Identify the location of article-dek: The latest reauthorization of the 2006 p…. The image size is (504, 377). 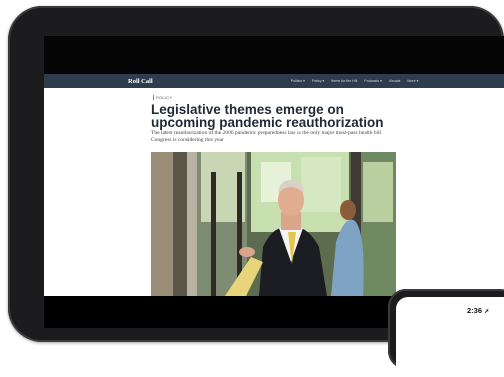
(266, 136).